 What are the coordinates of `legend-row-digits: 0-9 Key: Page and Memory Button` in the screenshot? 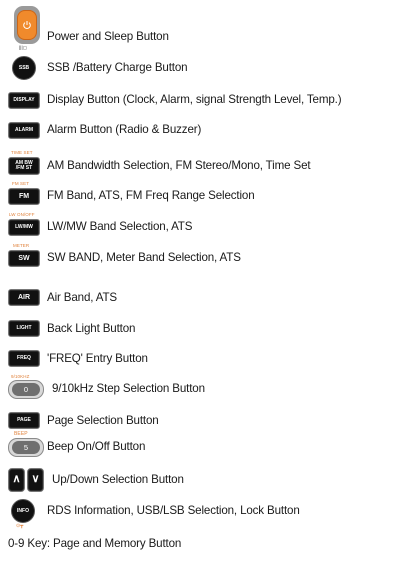 It's located at (203, 545).